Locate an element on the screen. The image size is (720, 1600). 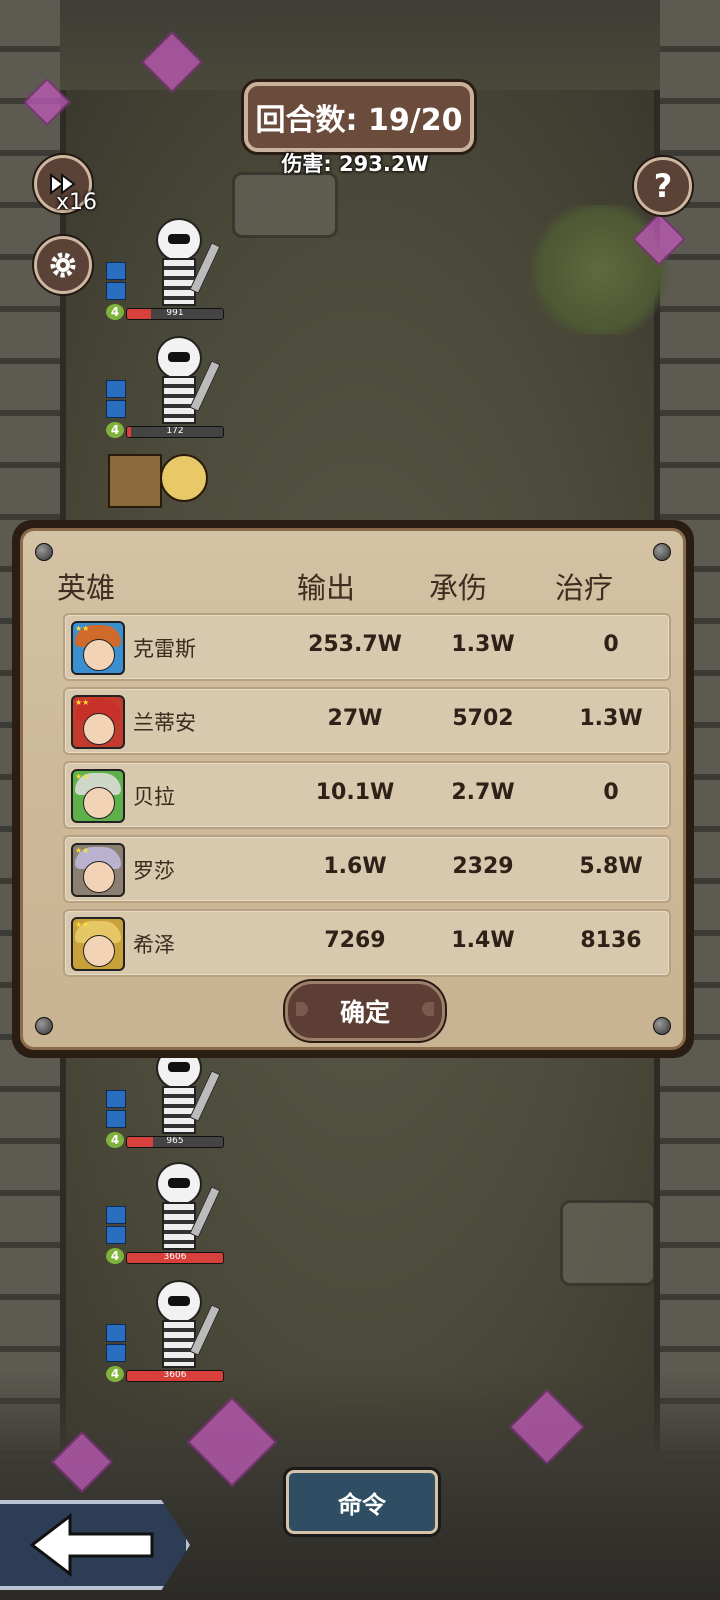
hero-name: 克雷斯 is located at coordinates (164, 649).